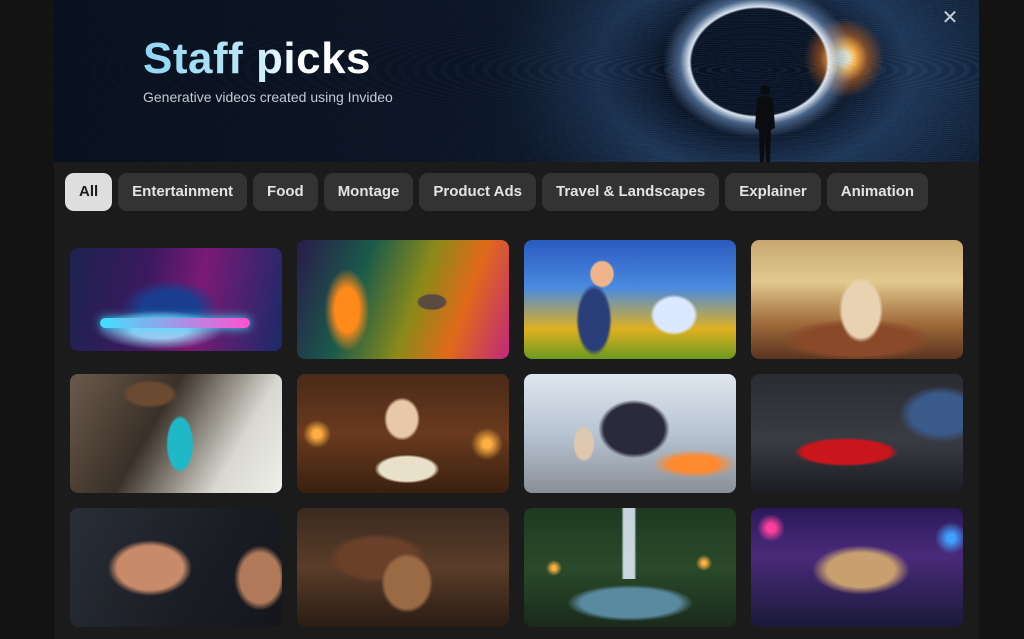 The image size is (1024, 639). I want to click on video-card-hands, so click(176, 567).